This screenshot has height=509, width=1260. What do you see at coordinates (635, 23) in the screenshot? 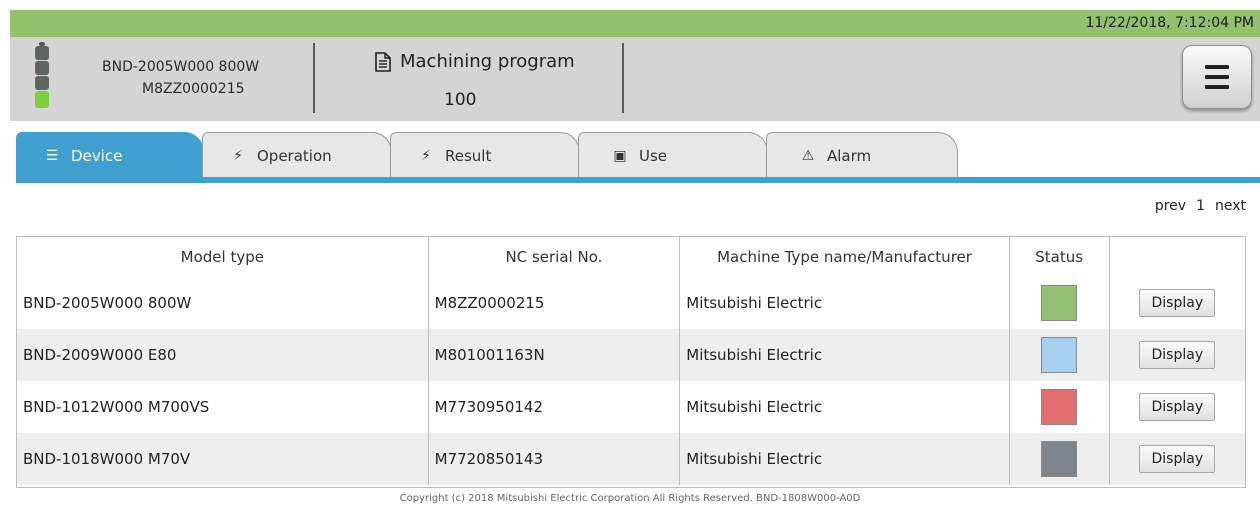
I see `status-bar: 11/22/2018, 7:12:04 PM` at bounding box center [635, 23].